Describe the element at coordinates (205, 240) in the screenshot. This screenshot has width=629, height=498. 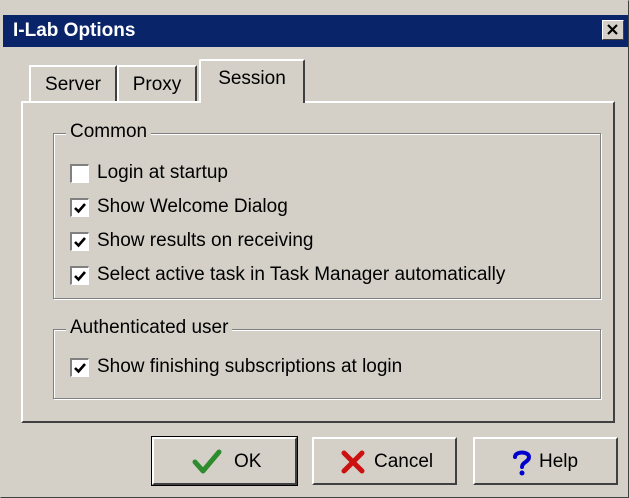
I see `option-label: Show results on receiving` at that location.